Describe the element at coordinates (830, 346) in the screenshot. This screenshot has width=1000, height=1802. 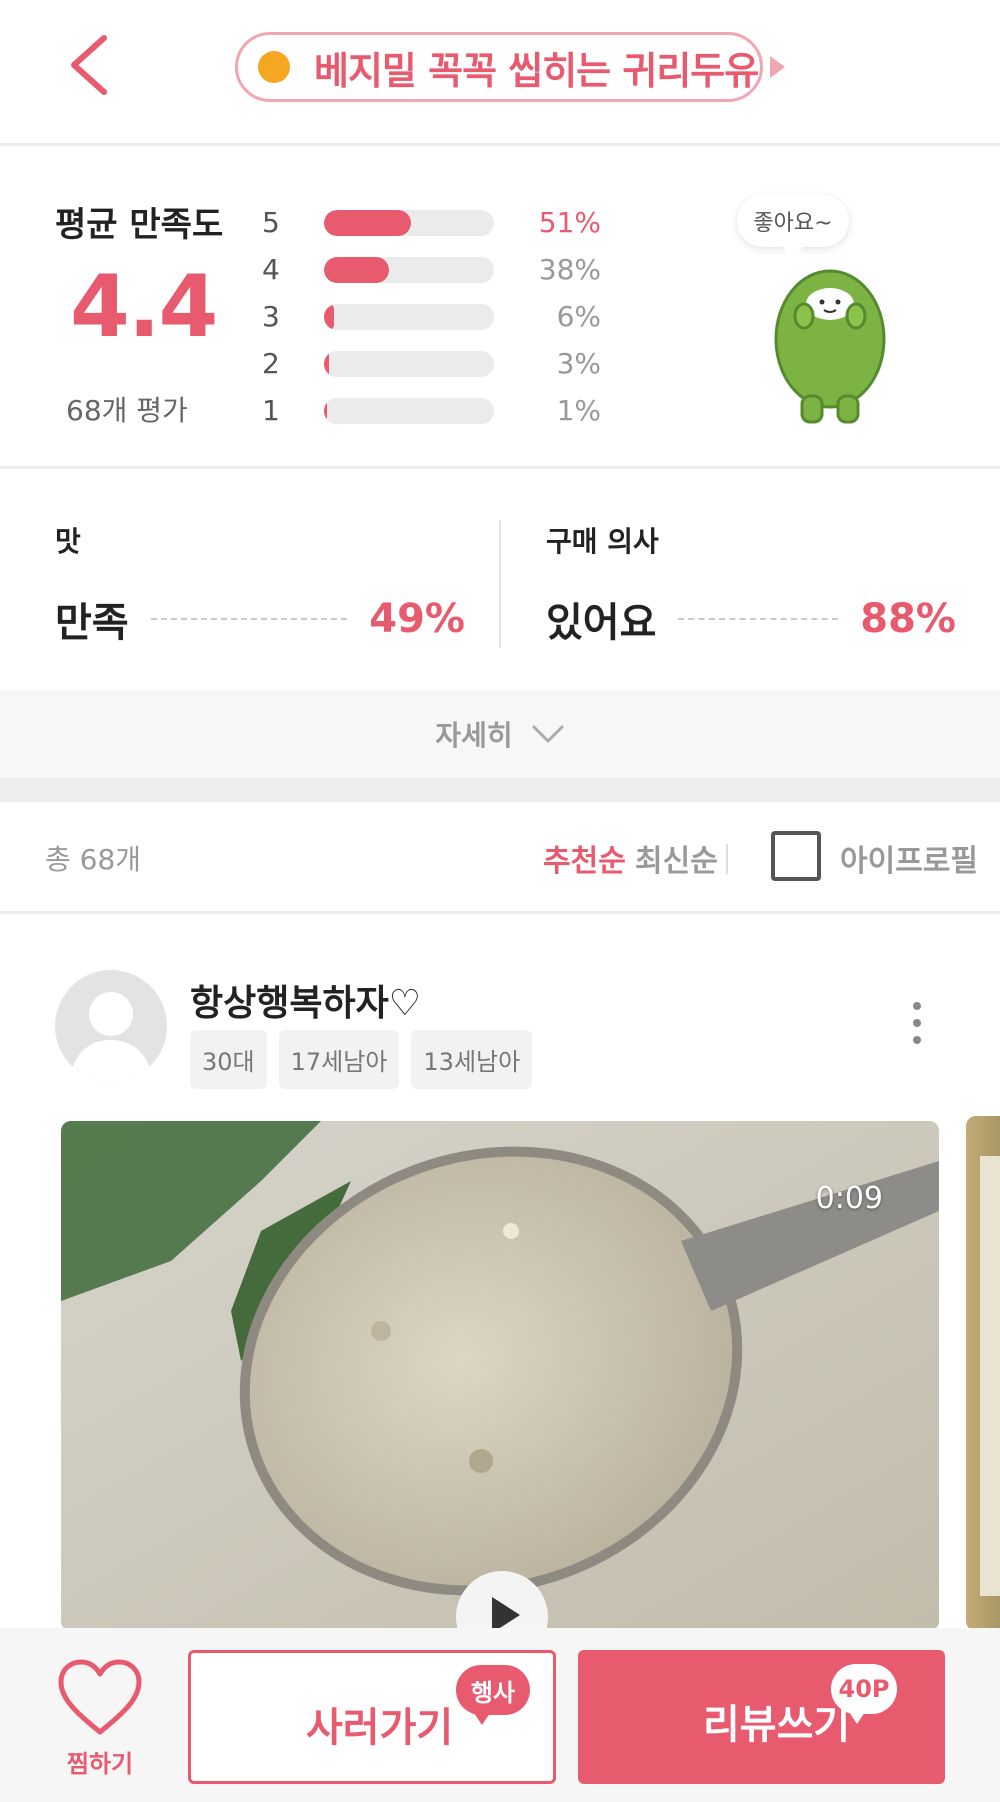
I see `mascot-character-icon` at that location.